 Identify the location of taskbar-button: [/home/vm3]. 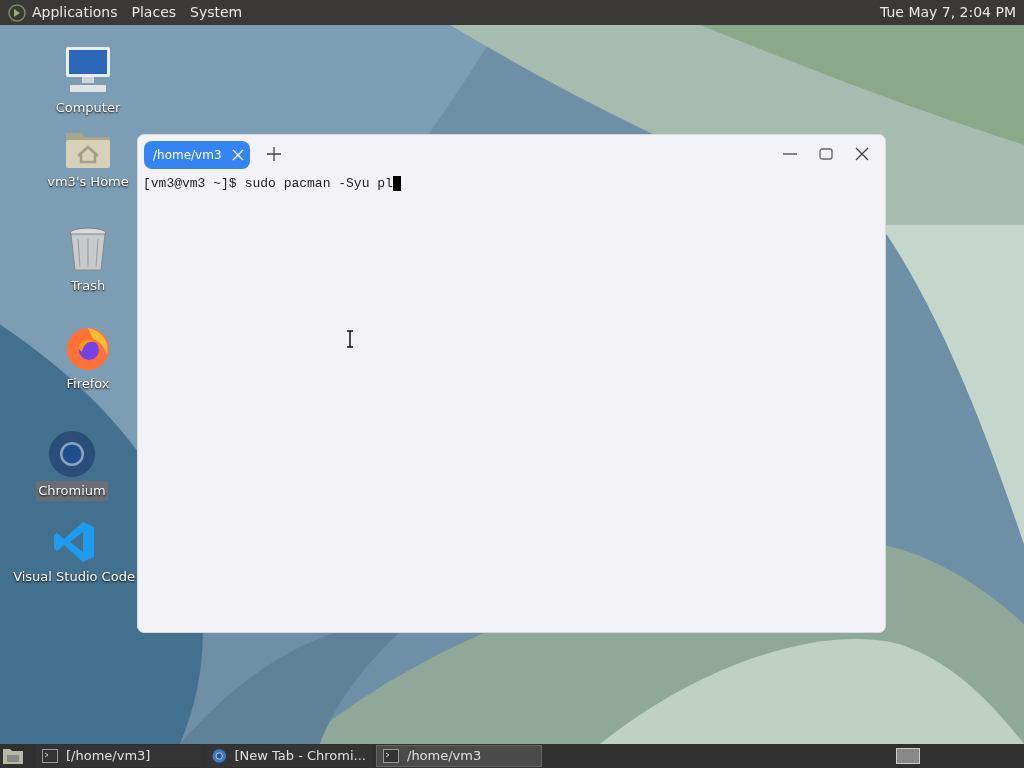
(119, 756).